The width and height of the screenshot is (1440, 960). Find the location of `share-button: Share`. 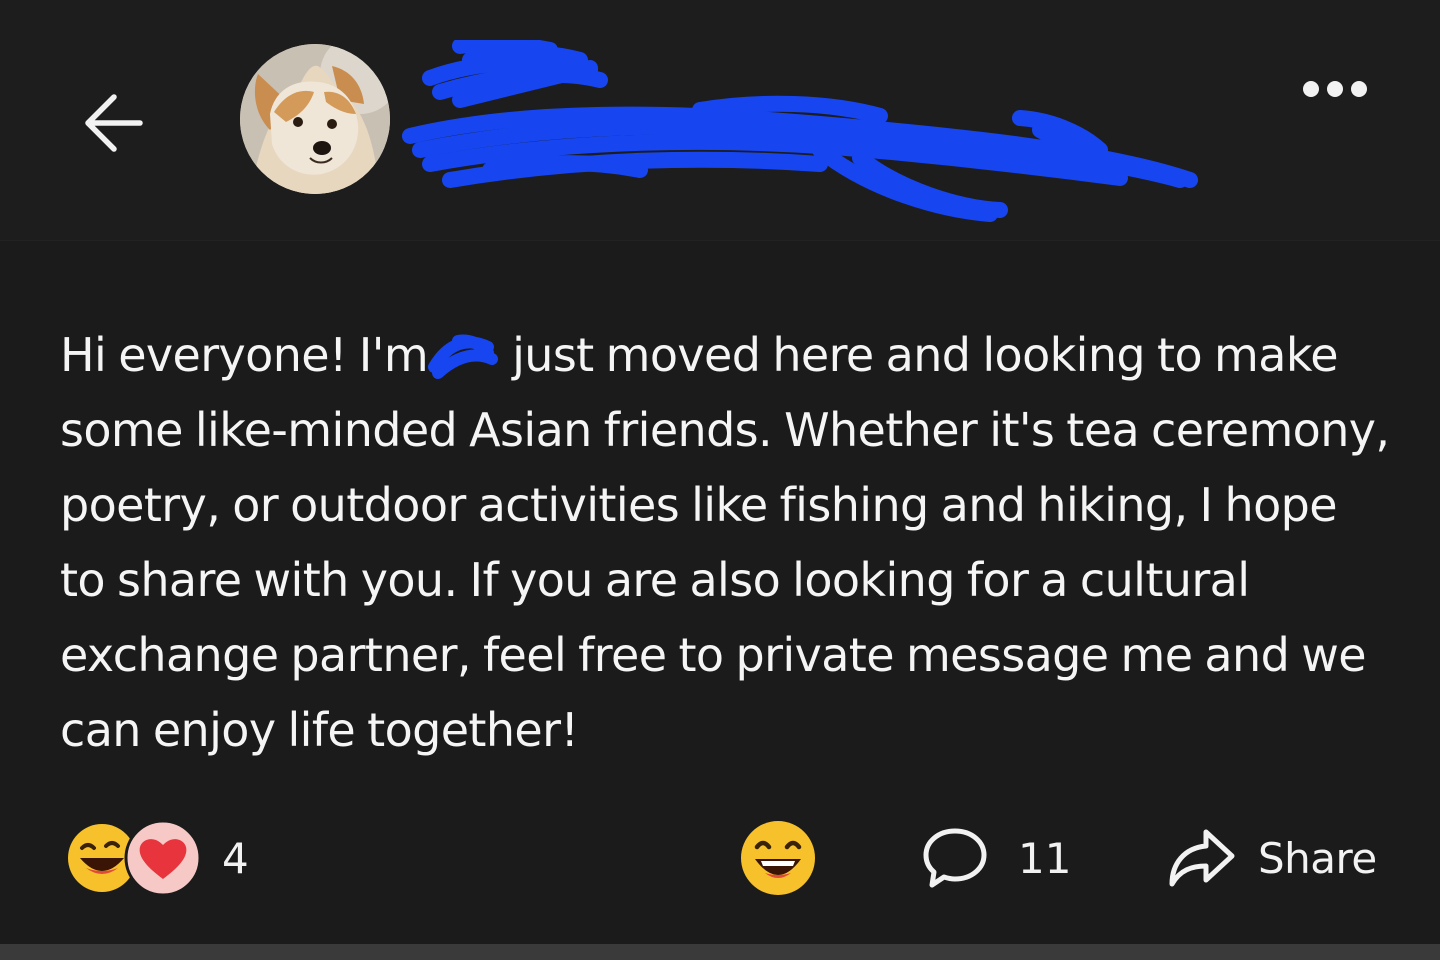

share-button: Share is located at coordinates (1271, 858).